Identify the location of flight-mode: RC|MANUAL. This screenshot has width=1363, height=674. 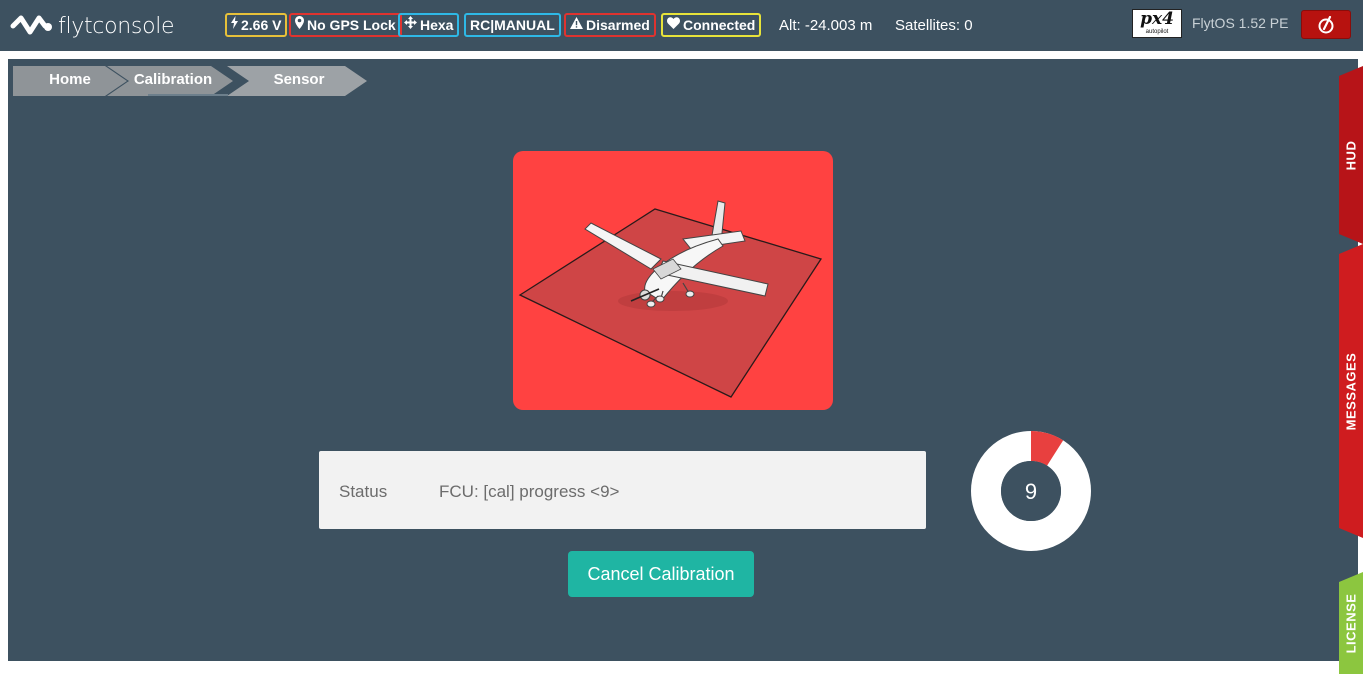
(512, 25).